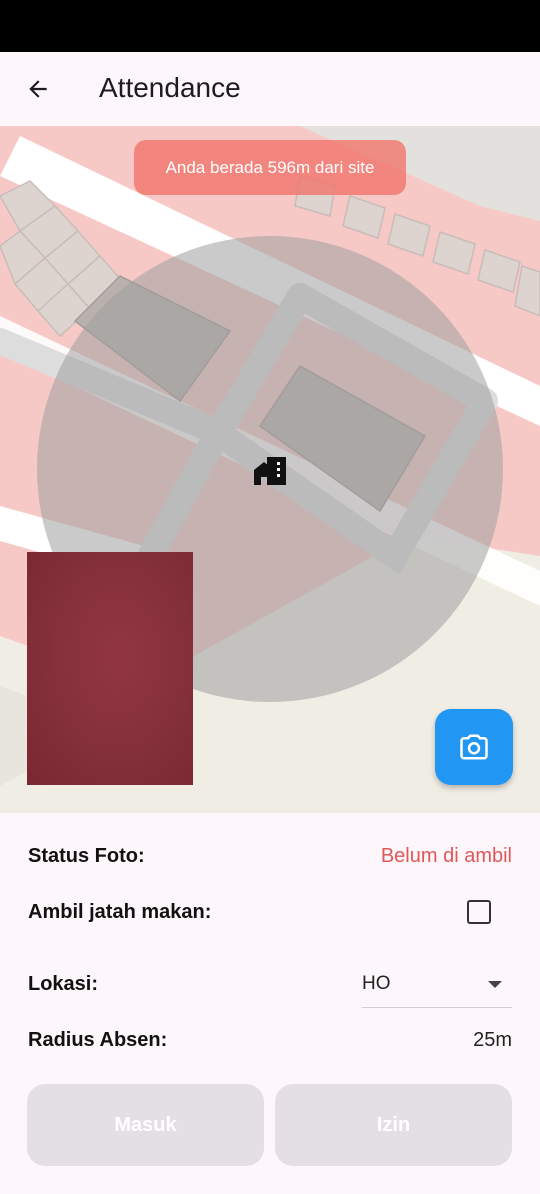 Image resolution: width=540 pixels, height=1194 pixels. Describe the element at coordinates (492, 1040) in the screenshot. I see `radius-absen-value: 25m` at that location.